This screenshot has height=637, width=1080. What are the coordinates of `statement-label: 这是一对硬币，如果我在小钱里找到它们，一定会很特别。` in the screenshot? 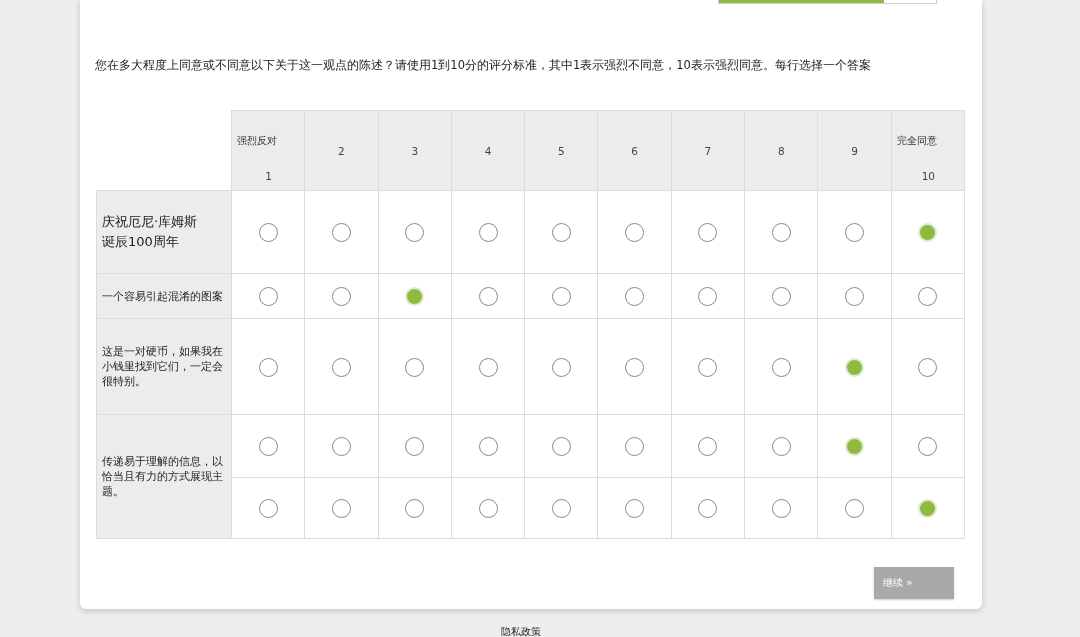 It's located at (164, 366).